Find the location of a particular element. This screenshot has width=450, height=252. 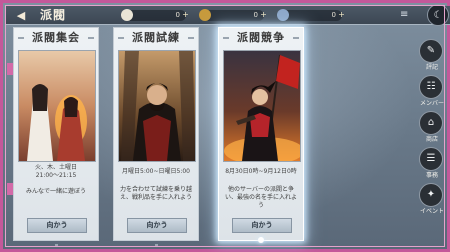

back-arrow-icon: ◀ is located at coordinates (21, 15).